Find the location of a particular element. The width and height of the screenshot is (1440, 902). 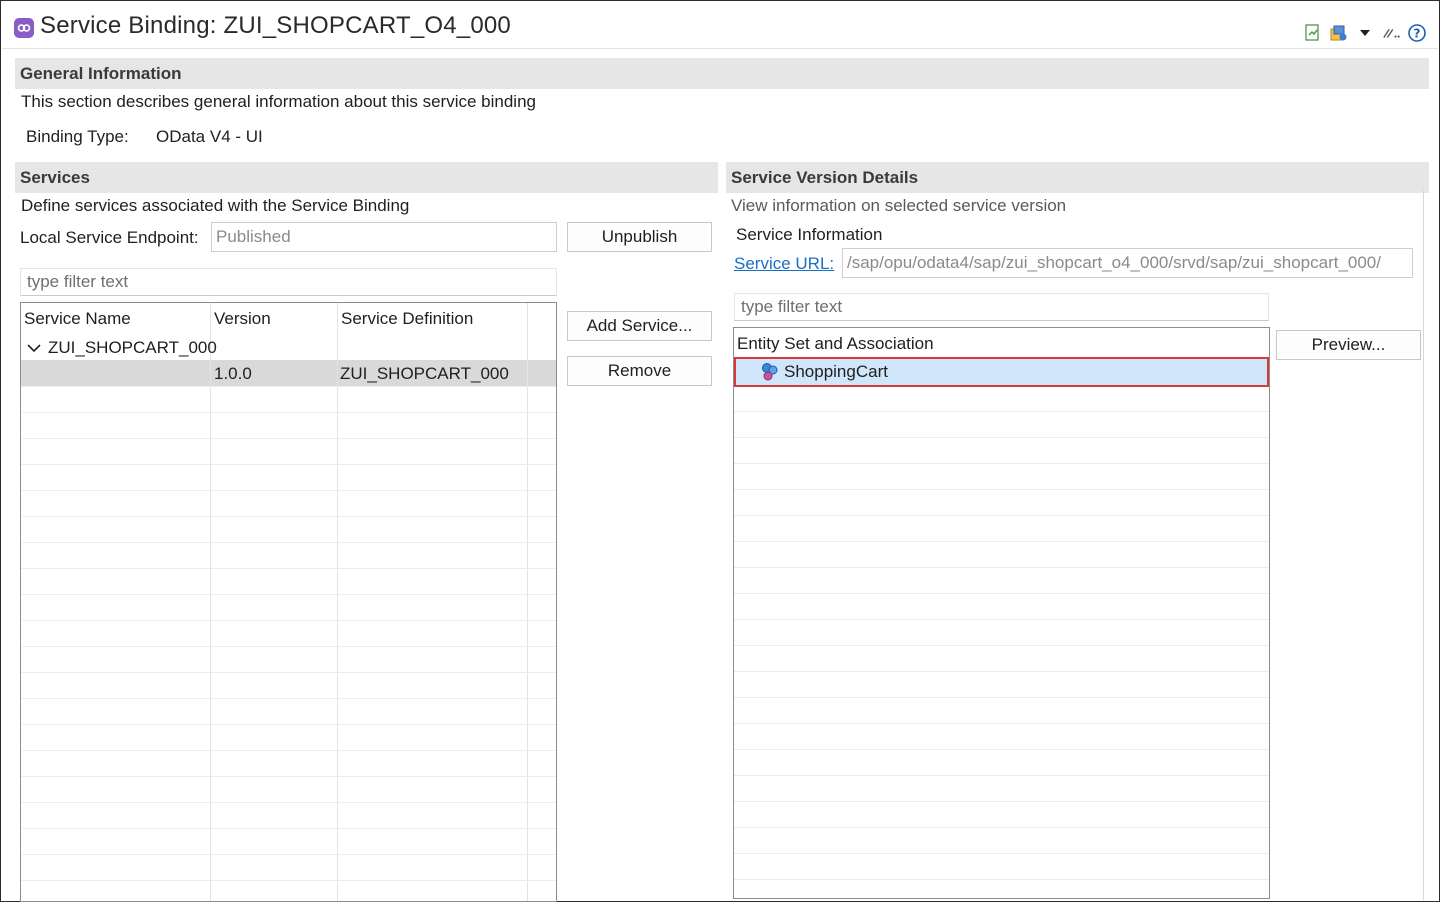

column-header-service-name: Service Name is located at coordinates (77, 319).